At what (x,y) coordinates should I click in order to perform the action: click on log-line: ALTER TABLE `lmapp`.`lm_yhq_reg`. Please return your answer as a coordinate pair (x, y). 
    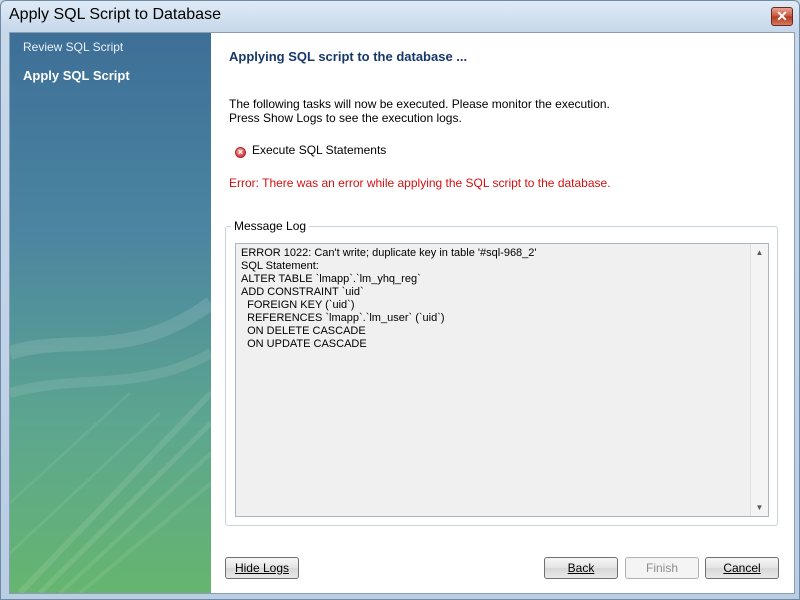
    Looking at the image, I should click on (331, 279).